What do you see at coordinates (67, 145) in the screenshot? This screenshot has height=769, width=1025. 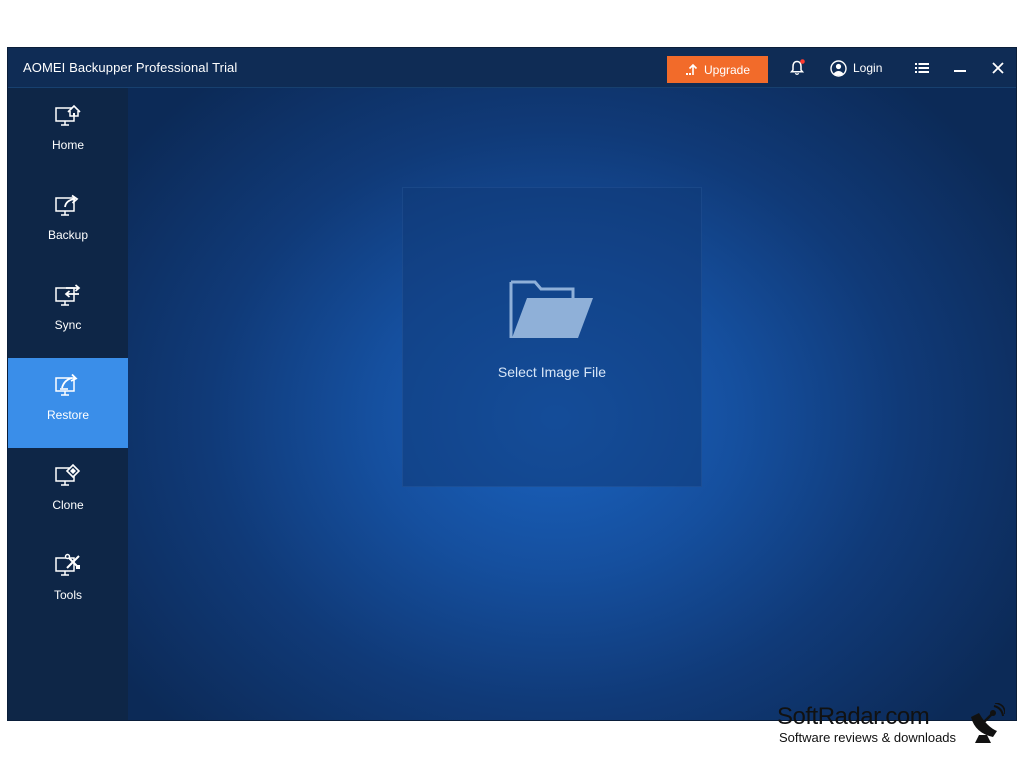 I see `sidebar-item-label: Home` at bounding box center [67, 145].